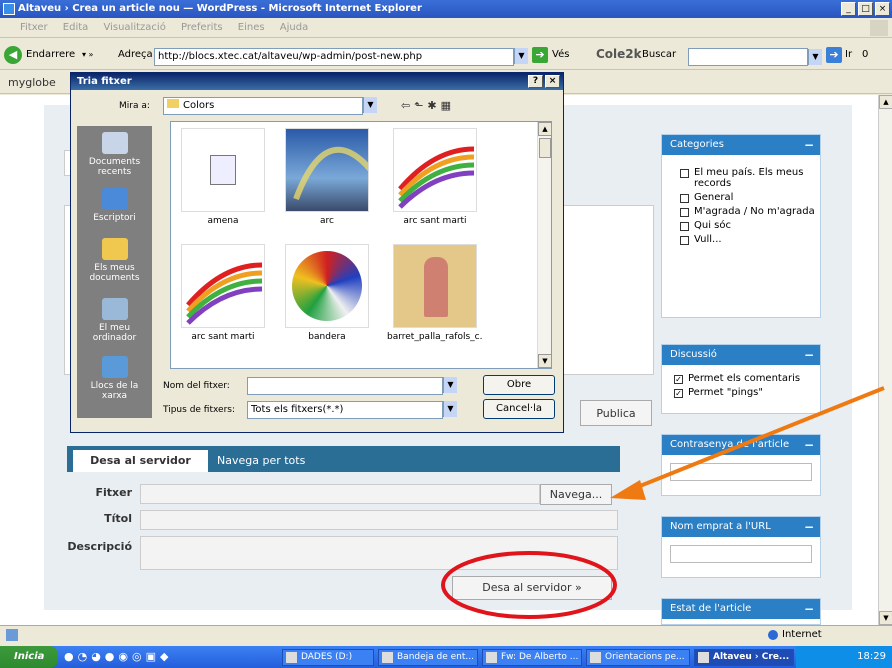 Image resolution: width=892 pixels, height=668 pixels. Describe the element at coordinates (114, 199) in the screenshot. I see `desktop-icon` at that location.